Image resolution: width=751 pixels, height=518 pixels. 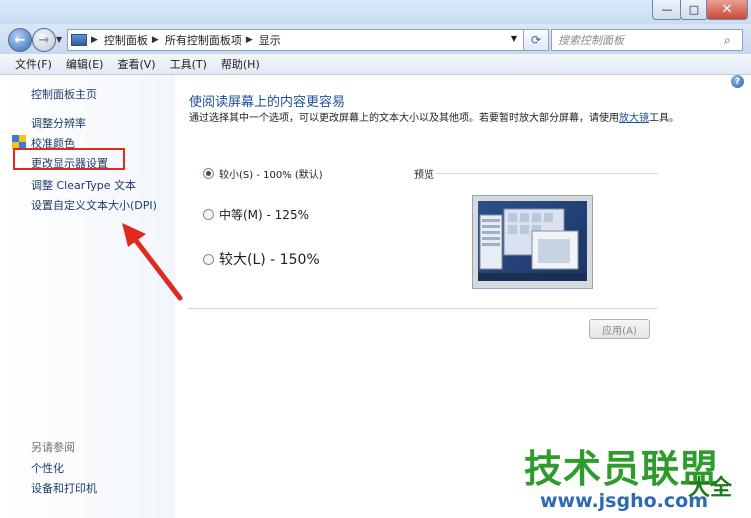 I want to click on close-button: ✕, so click(x=727, y=10).